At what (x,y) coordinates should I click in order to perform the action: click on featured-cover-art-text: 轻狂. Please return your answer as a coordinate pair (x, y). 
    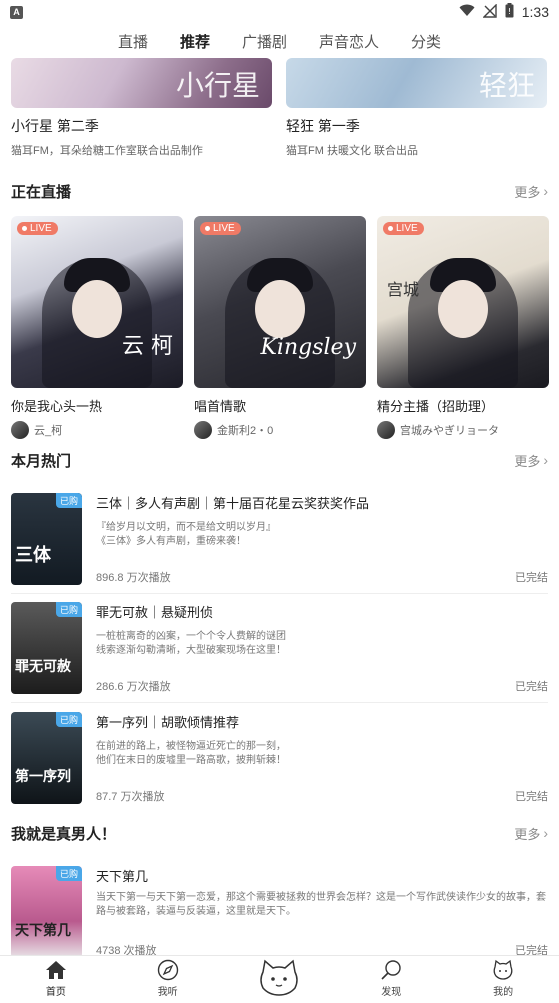
    Looking at the image, I should click on (506, 85).